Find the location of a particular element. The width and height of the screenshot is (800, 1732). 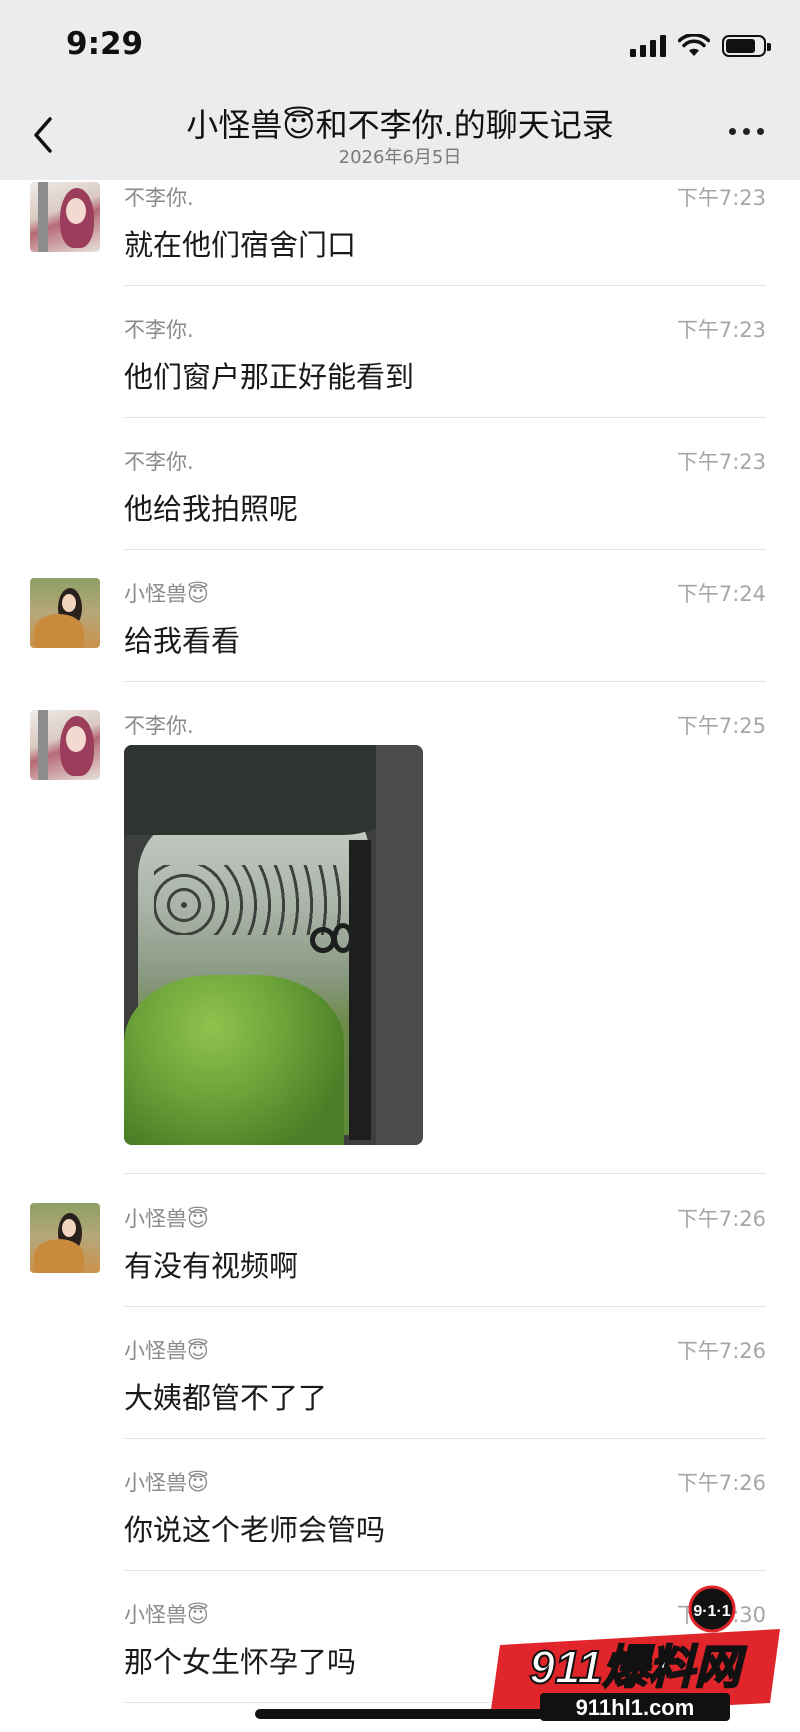

status-icons is located at coordinates (700, 46).